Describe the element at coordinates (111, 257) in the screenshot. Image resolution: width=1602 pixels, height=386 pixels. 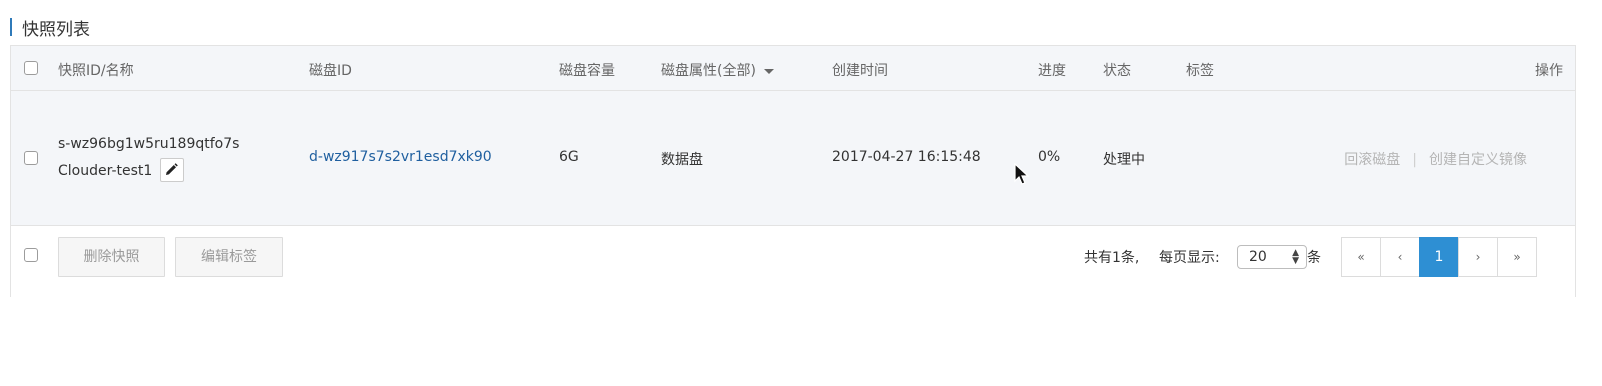
I see `delete-snapshot-button: 删除快照` at that location.